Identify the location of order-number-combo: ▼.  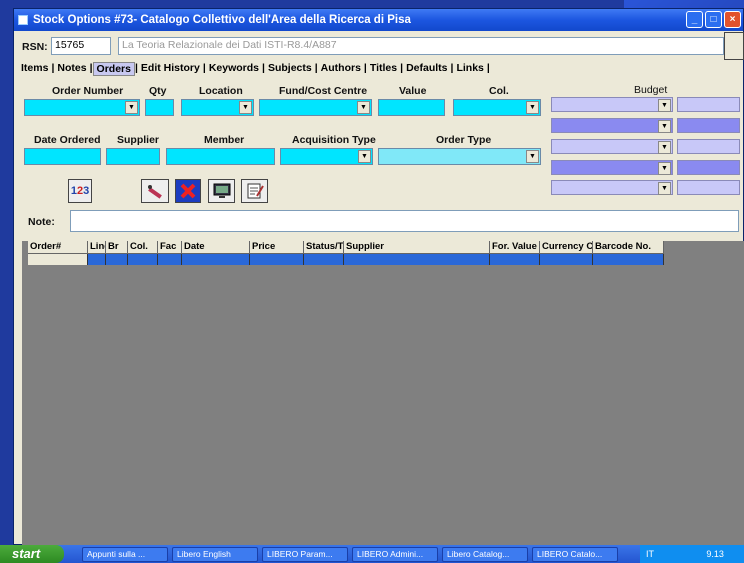
(82, 107).